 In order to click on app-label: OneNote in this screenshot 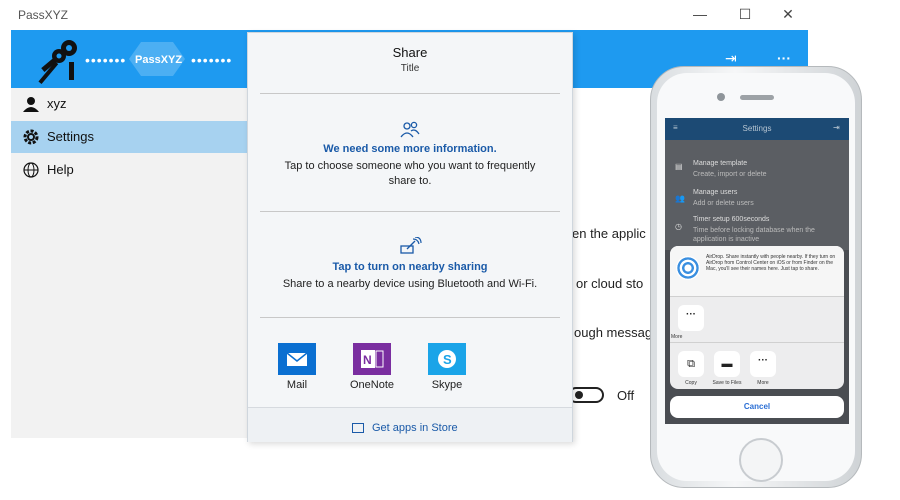, I will do `click(372, 385)`.